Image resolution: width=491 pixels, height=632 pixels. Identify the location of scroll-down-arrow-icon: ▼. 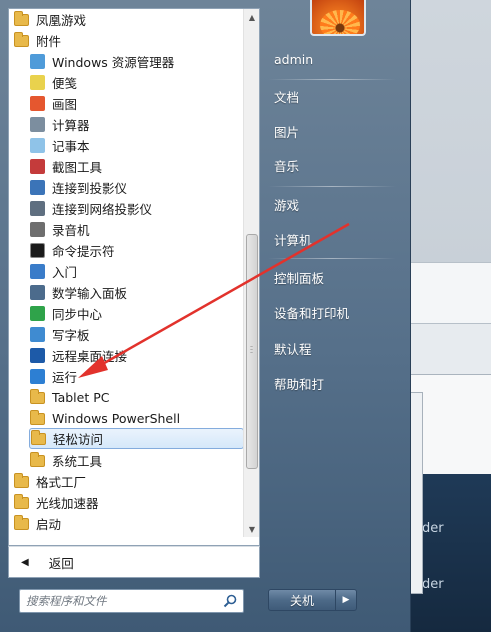
(252, 529).